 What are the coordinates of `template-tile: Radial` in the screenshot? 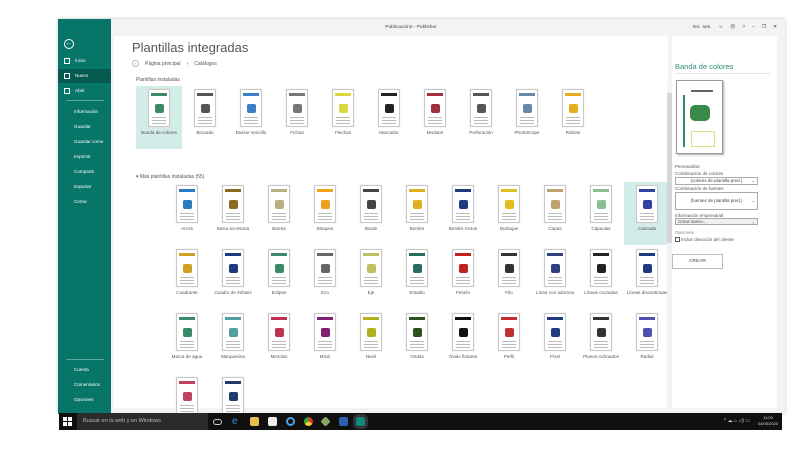 It's located at (647, 341).